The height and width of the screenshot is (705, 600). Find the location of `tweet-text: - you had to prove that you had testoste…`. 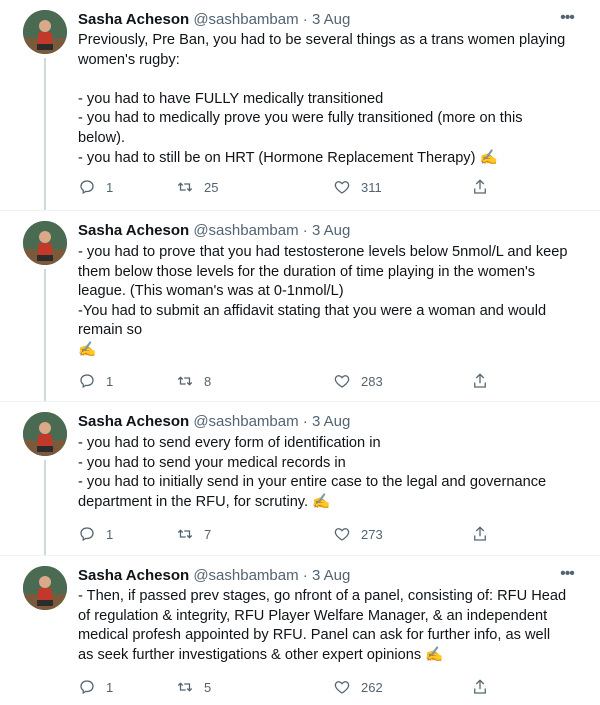

tweet-text: - you had to prove that you had testoste… is located at coordinates (323, 301).